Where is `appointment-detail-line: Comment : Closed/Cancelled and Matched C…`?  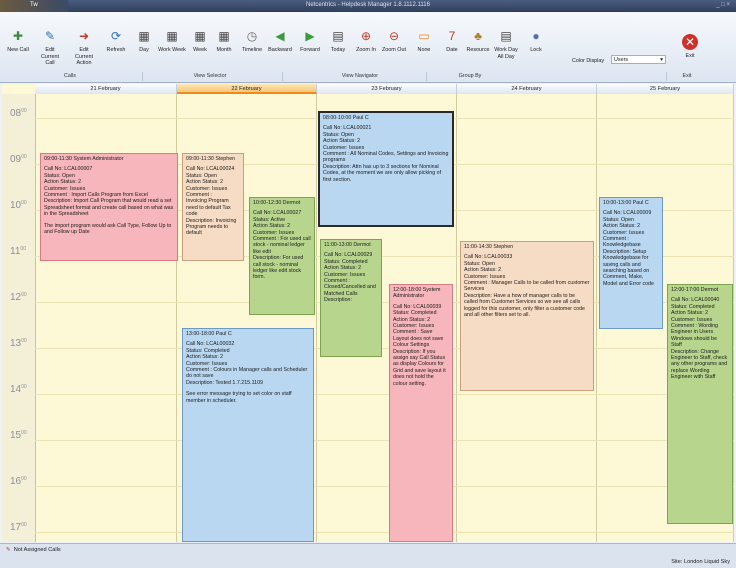
appointment-detail-line: Comment : Closed/Cancelled and Matched C… is located at coordinates (350, 287).